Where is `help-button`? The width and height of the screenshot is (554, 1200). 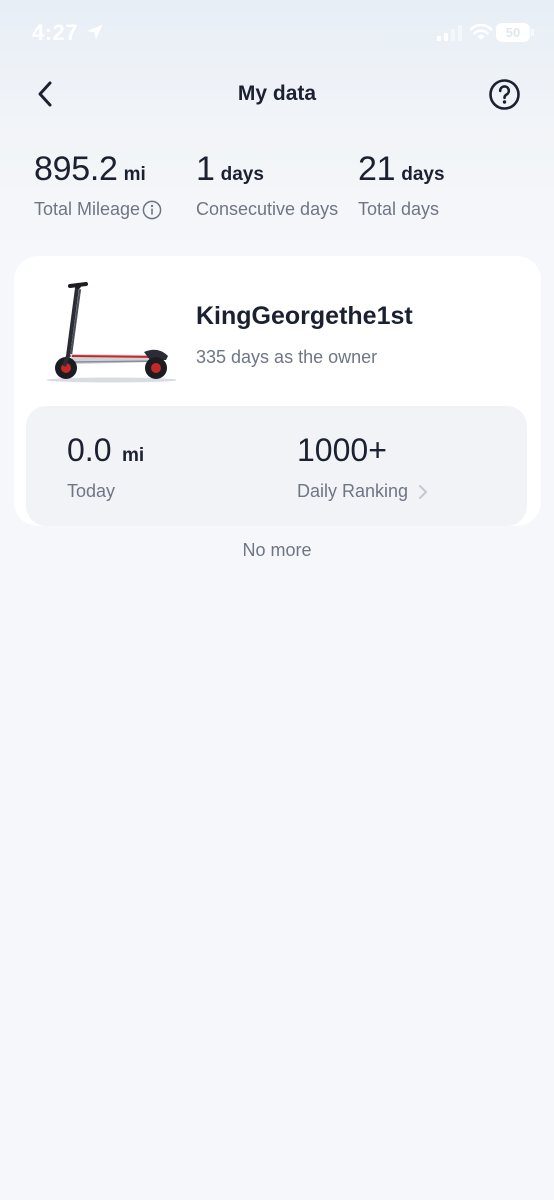
help-button is located at coordinates (504, 94).